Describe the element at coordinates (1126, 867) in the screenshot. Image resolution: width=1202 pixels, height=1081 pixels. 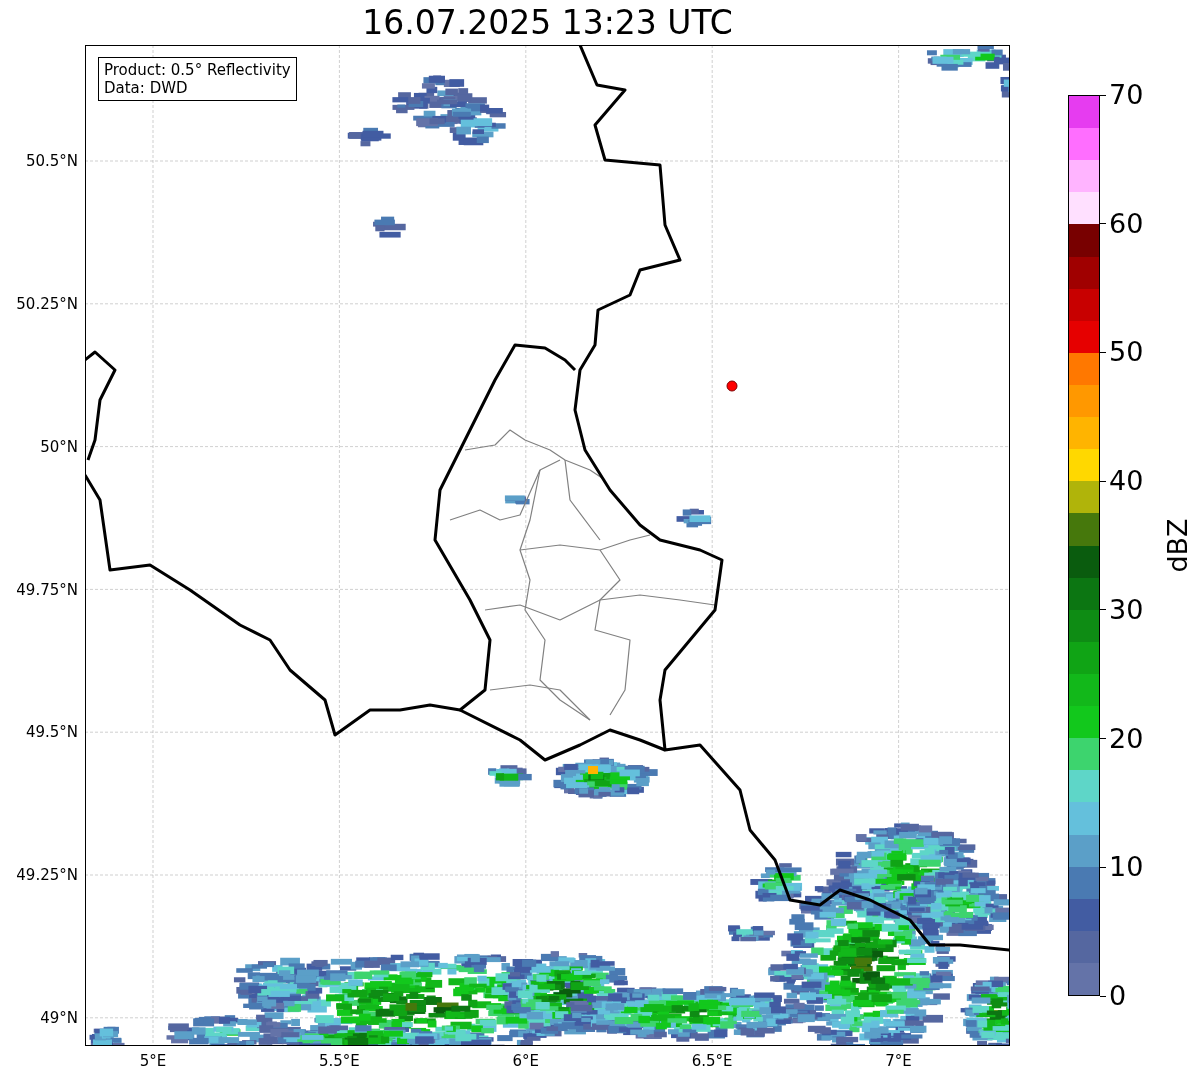
I see `scale-label: 10` at that location.